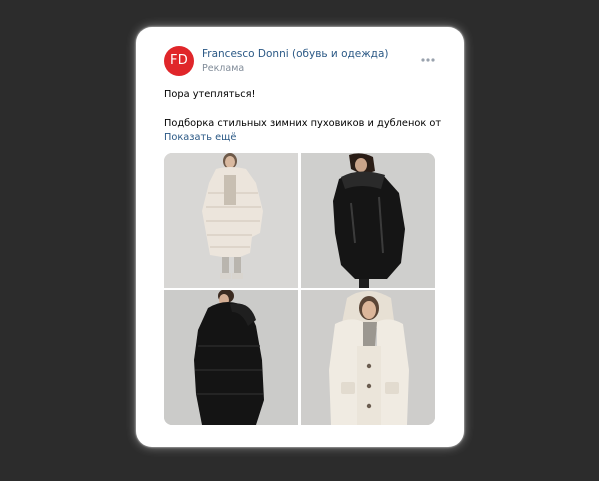 The image size is (599, 481). What do you see at coordinates (179, 61) in the screenshot?
I see `avatar: FD` at bounding box center [179, 61].